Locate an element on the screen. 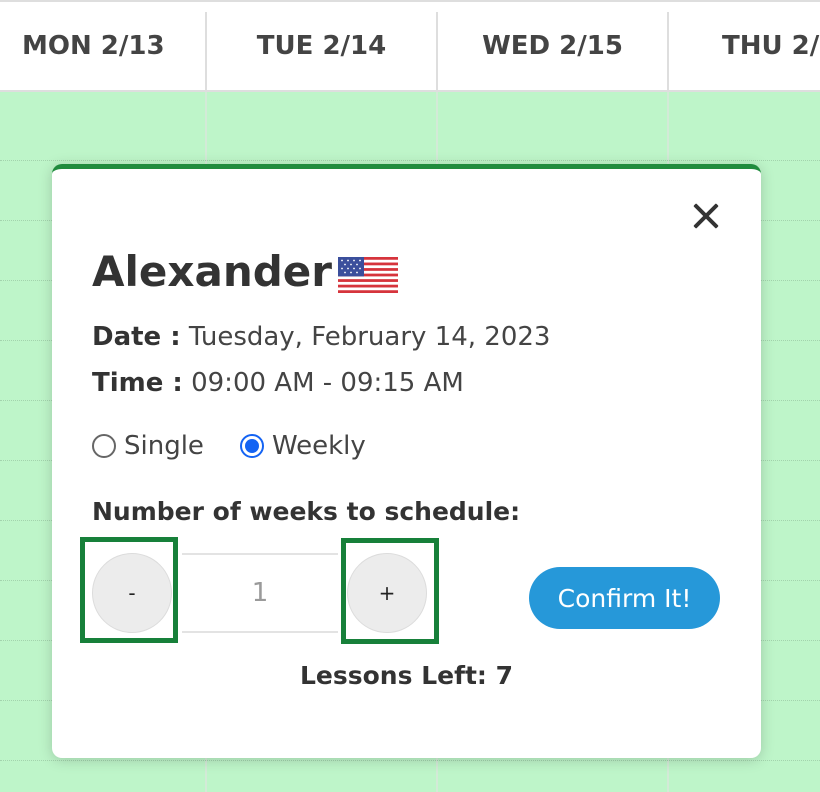 The height and width of the screenshot is (792, 820). decrement-button: - is located at coordinates (132, 593).